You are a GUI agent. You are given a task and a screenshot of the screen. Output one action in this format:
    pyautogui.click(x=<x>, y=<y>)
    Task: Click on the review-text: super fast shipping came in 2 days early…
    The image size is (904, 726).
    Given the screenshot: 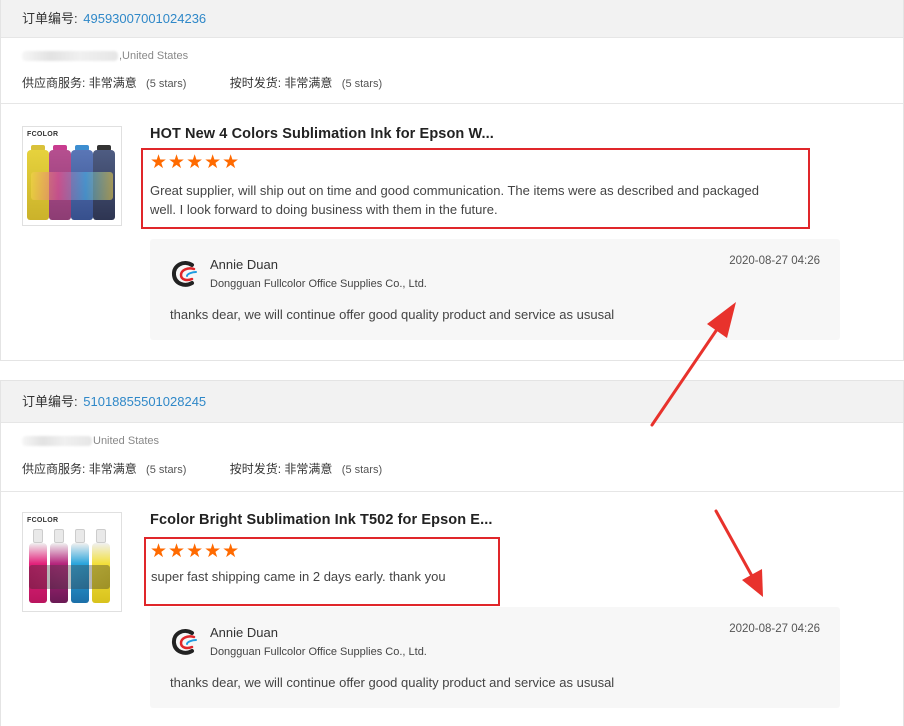 What is the action you would take?
    pyautogui.click(x=298, y=576)
    